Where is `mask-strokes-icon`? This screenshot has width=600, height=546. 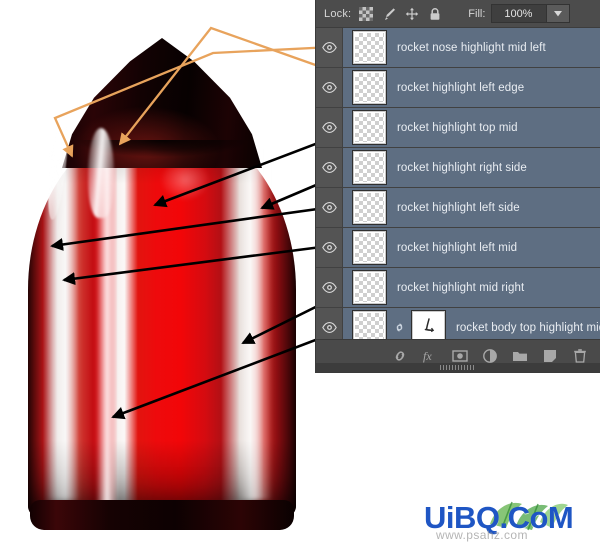
mask-strokes-icon is located at coordinates (427, 325).